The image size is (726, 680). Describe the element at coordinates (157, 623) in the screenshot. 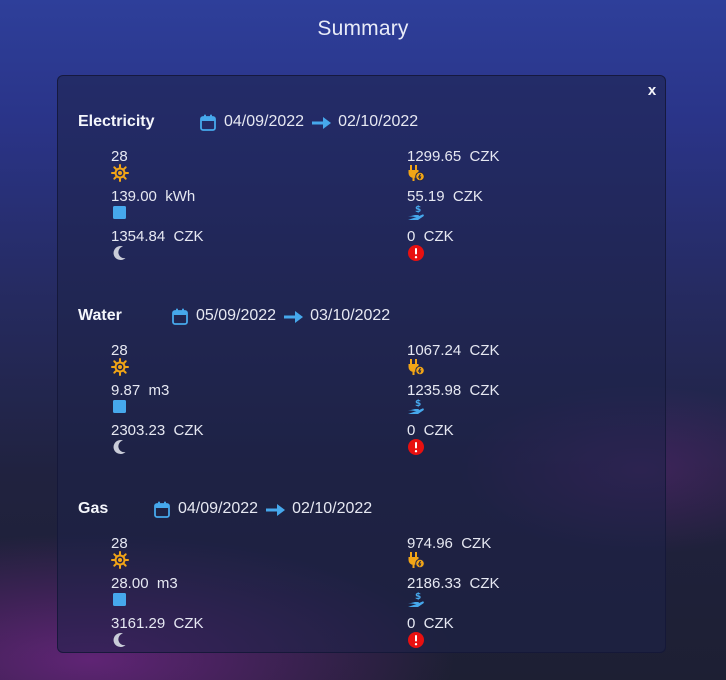

I see `night-cost-value: 3161.29 CZK` at that location.